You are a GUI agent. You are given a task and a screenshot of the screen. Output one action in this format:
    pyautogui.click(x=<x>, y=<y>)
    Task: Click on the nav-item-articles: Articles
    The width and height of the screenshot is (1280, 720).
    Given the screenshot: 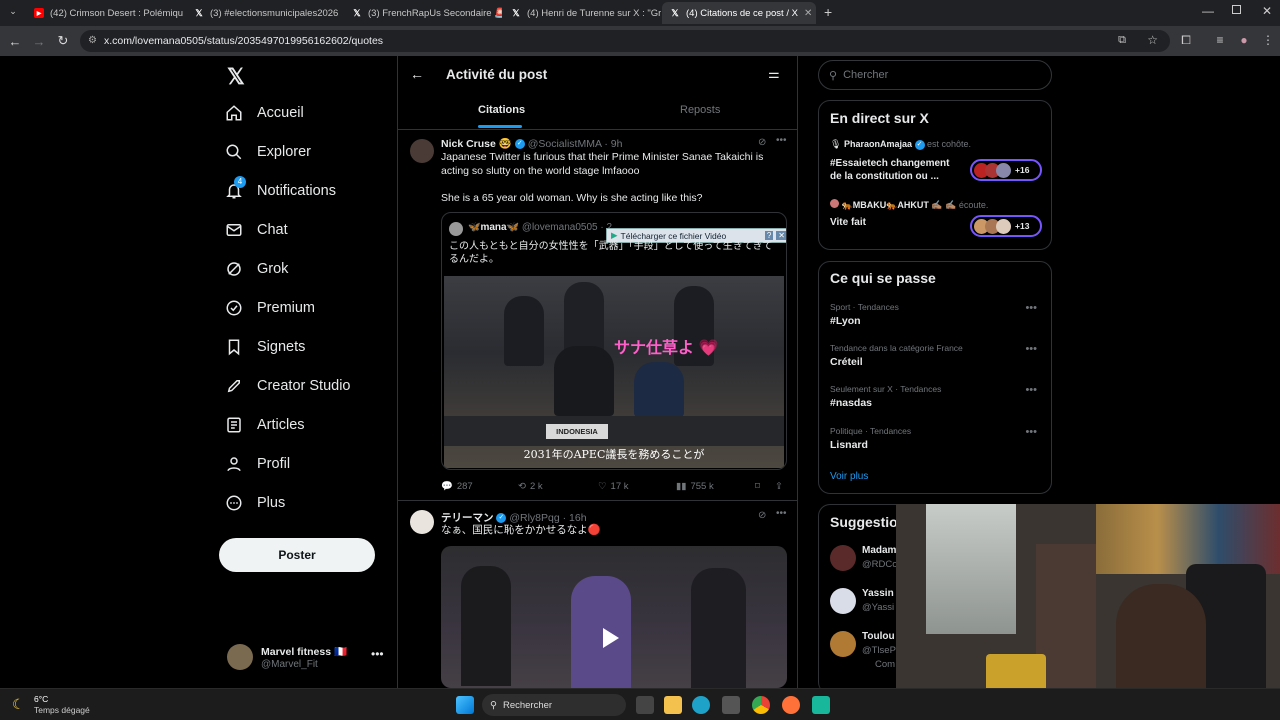 What is the action you would take?
    pyautogui.click(x=265, y=425)
    